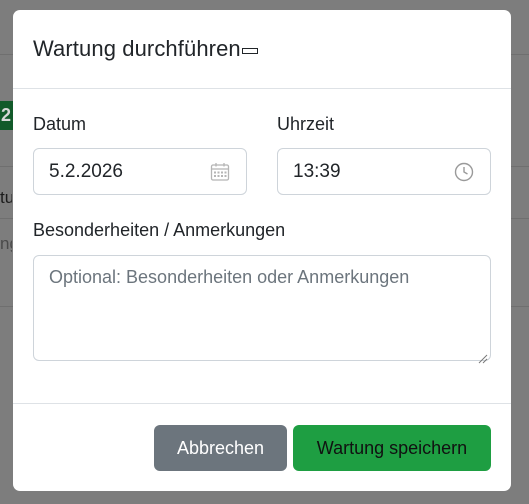 Image resolution: width=529 pixels, height=504 pixels. I want to click on time-label: Uhrzeit, so click(306, 124).